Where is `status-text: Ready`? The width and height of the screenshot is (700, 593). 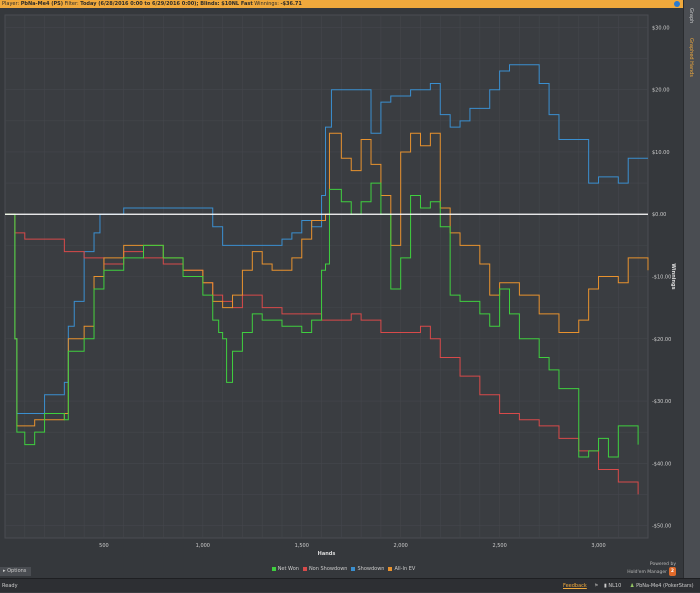 status-text: Ready is located at coordinates (10, 586).